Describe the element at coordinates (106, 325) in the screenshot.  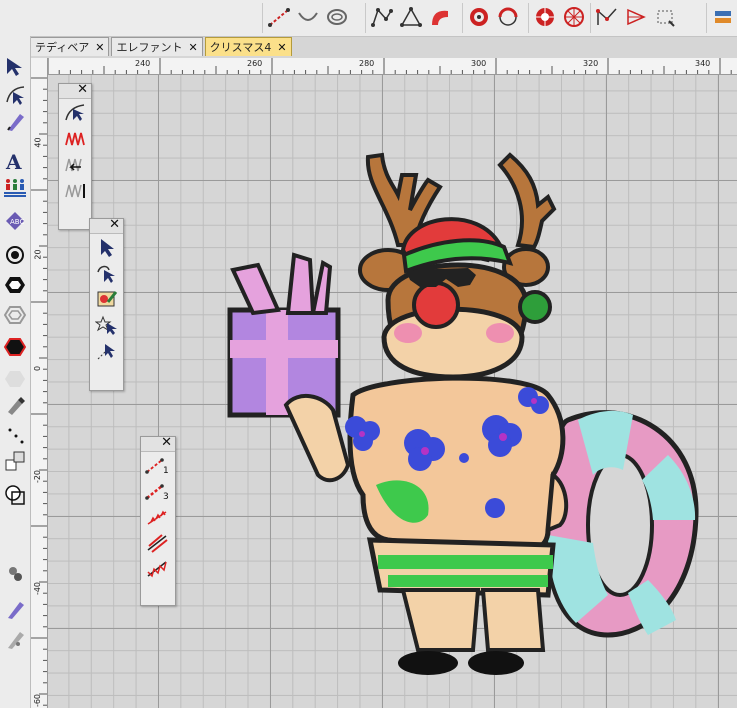
I see `star-select-icon` at that location.